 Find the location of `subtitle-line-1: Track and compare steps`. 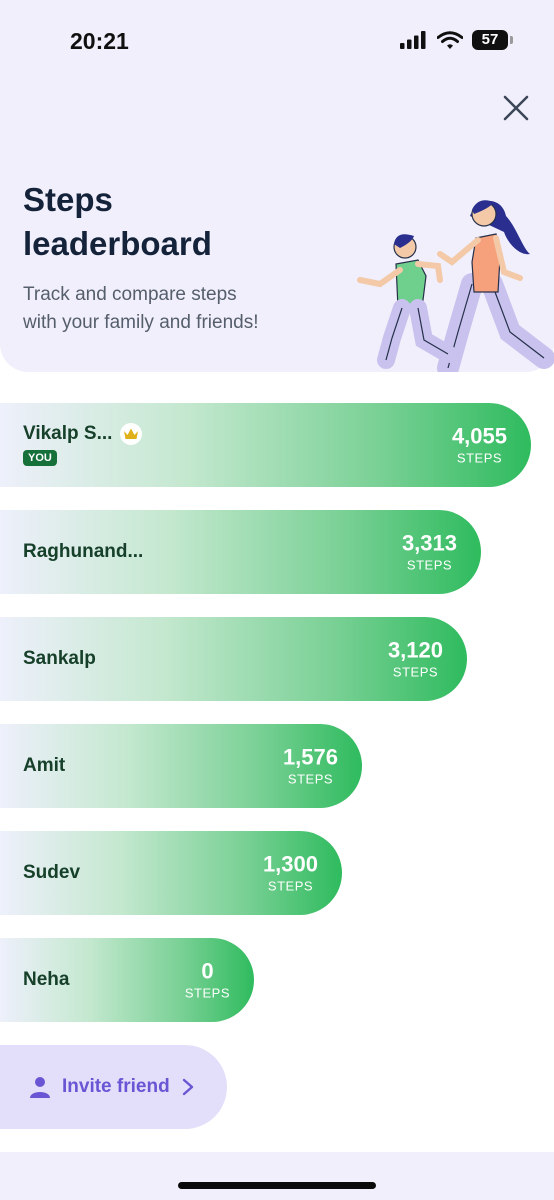

subtitle-line-1: Track and compare steps is located at coordinates (130, 294).